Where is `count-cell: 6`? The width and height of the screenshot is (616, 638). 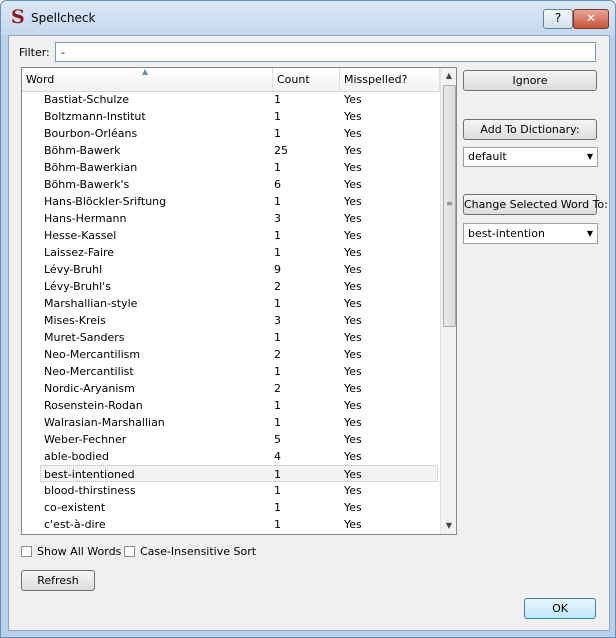 count-cell: 6 is located at coordinates (277, 184).